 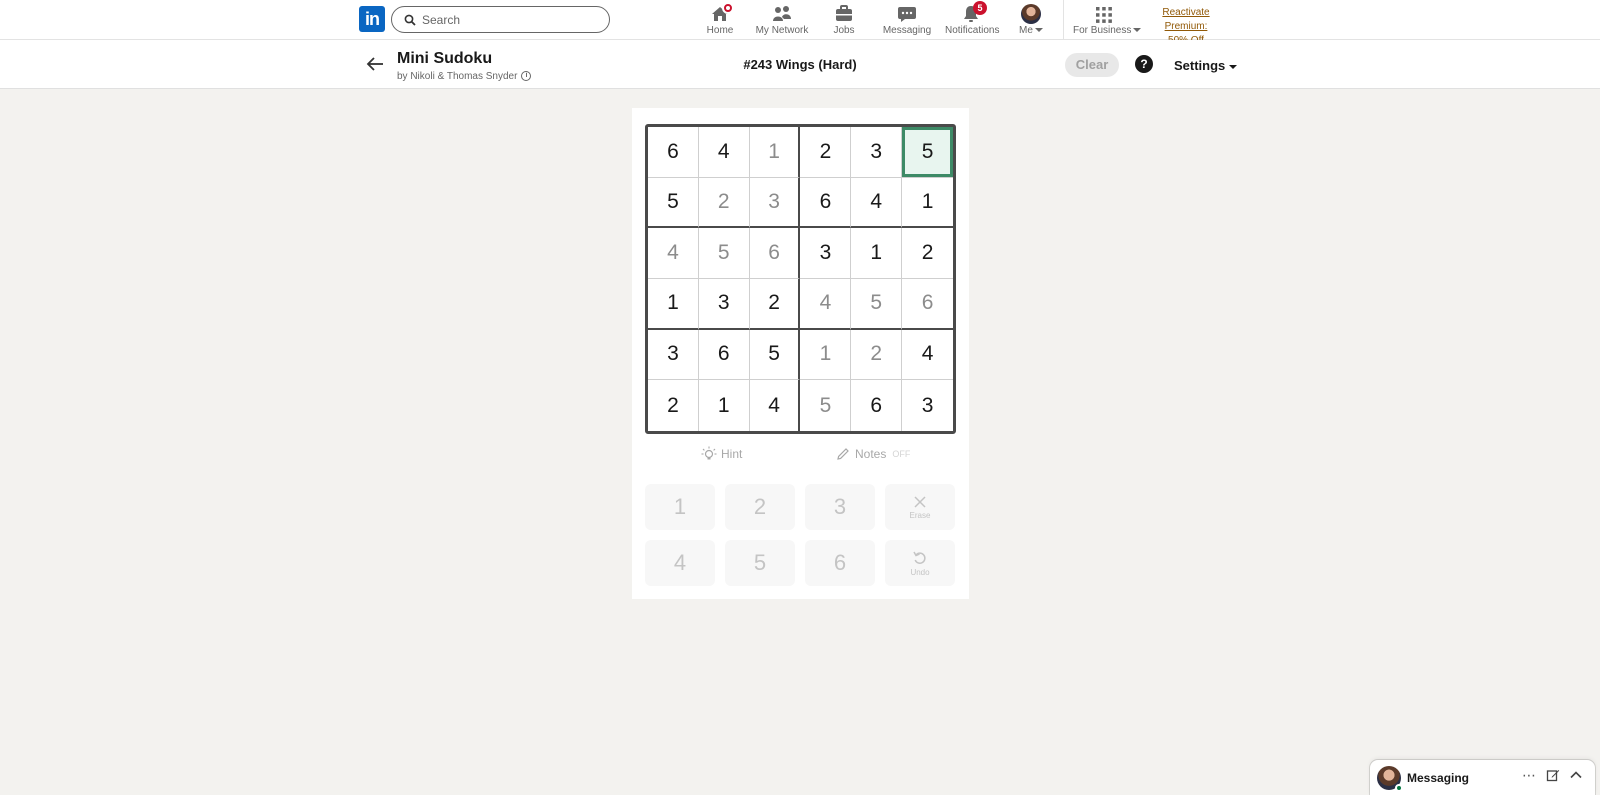 I want to click on nav-for-business: For Business, so click(x=1107, y=21).